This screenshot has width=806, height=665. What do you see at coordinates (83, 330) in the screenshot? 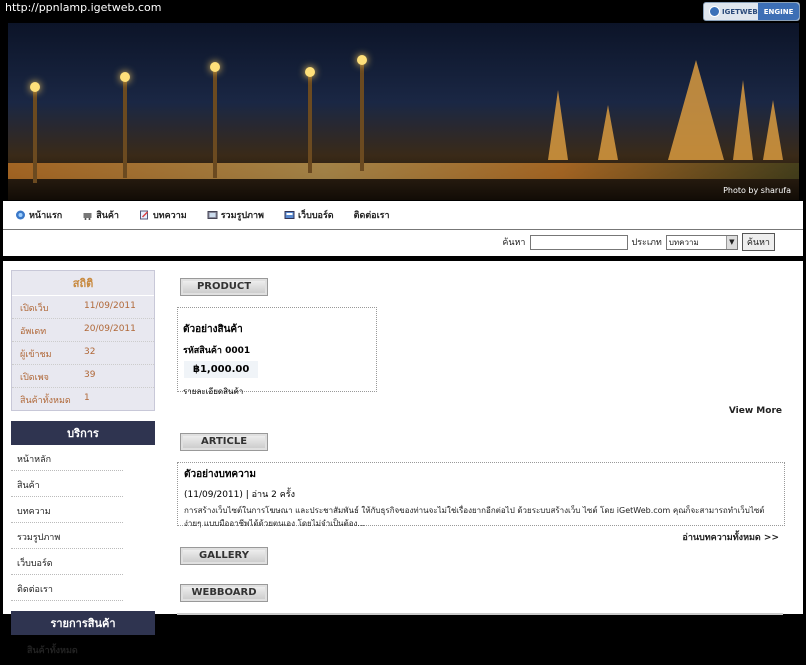
I see `stats-row: อัพเดท 20/09/2011` at bounding box center [83, 330].